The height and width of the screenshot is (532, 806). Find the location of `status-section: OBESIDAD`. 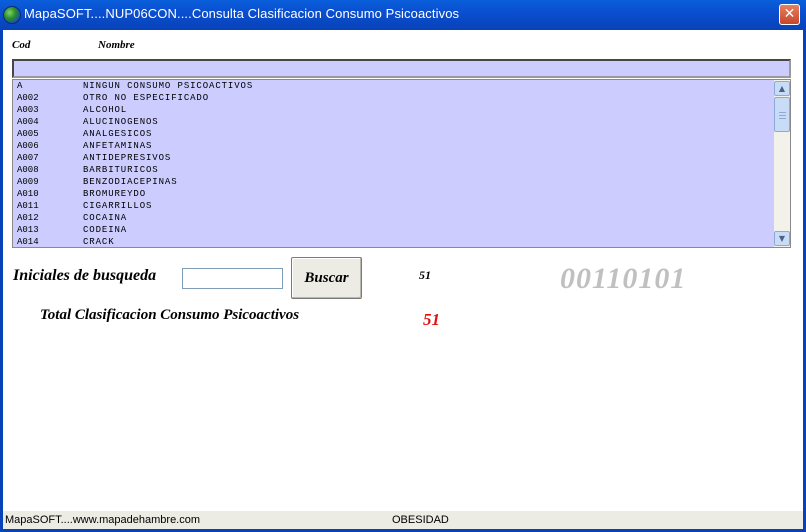

status-section: OBESIDAD is located at coordinates (420, 520).